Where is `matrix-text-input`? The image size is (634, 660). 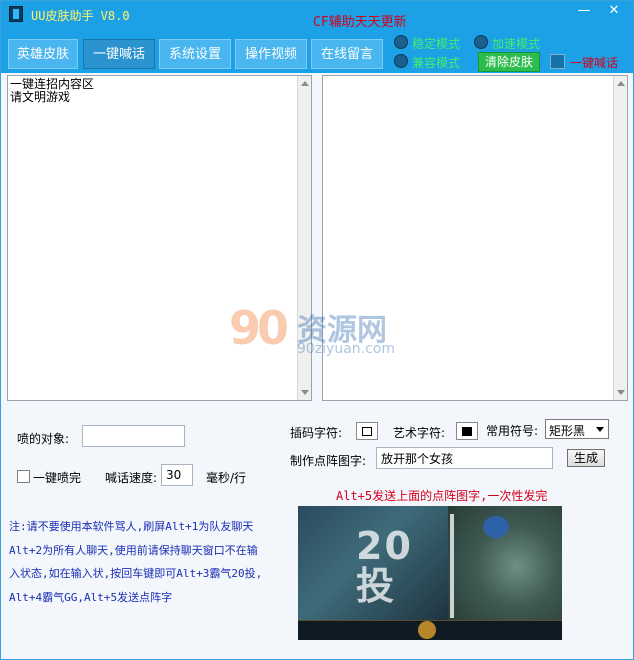
matrix-text-input is located at coordinates (464, 458).